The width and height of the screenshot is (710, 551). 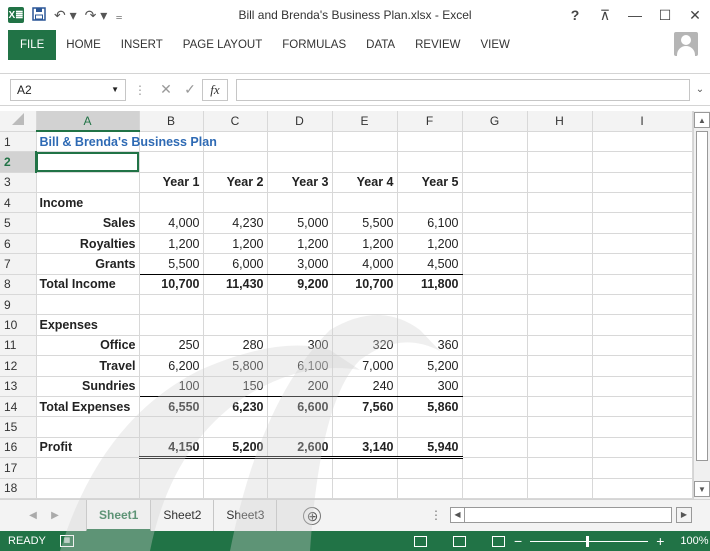 I want to click on cell-a3, so click(x=88, y=183).